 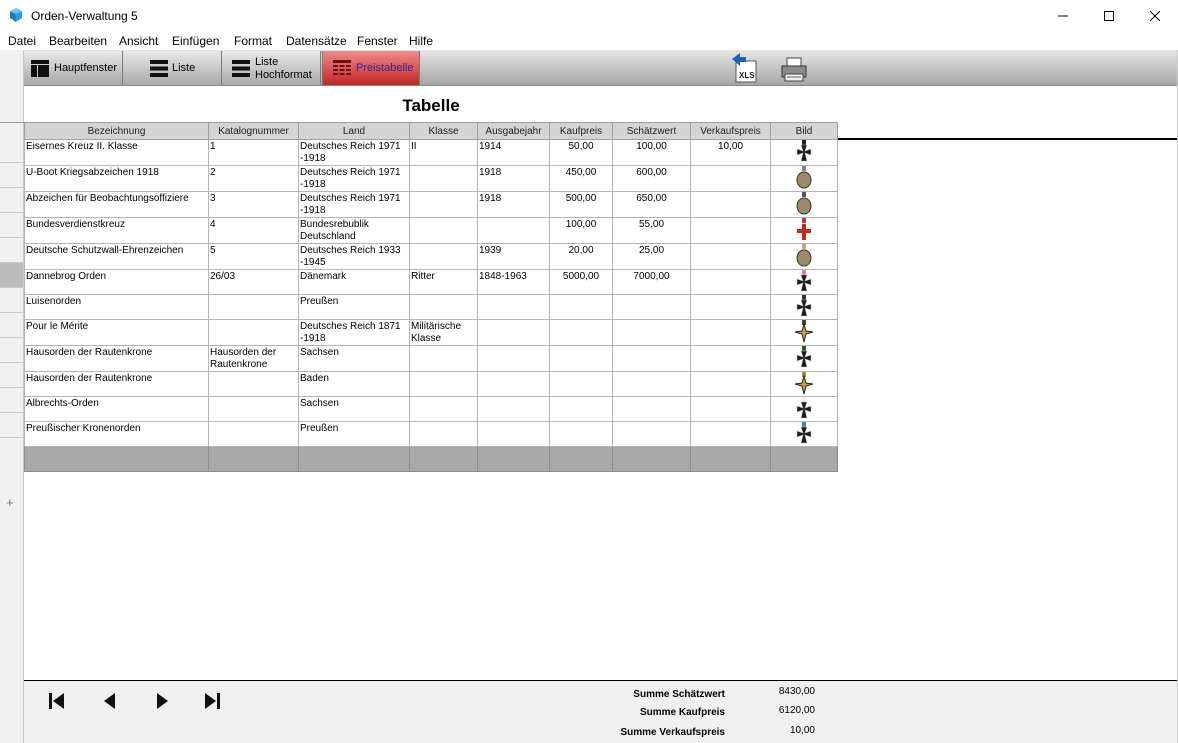 What do you see at coordinates (443, 131) in the screenshot?
I see `col-klasse: Klasse` at bounding box center [443, 131].